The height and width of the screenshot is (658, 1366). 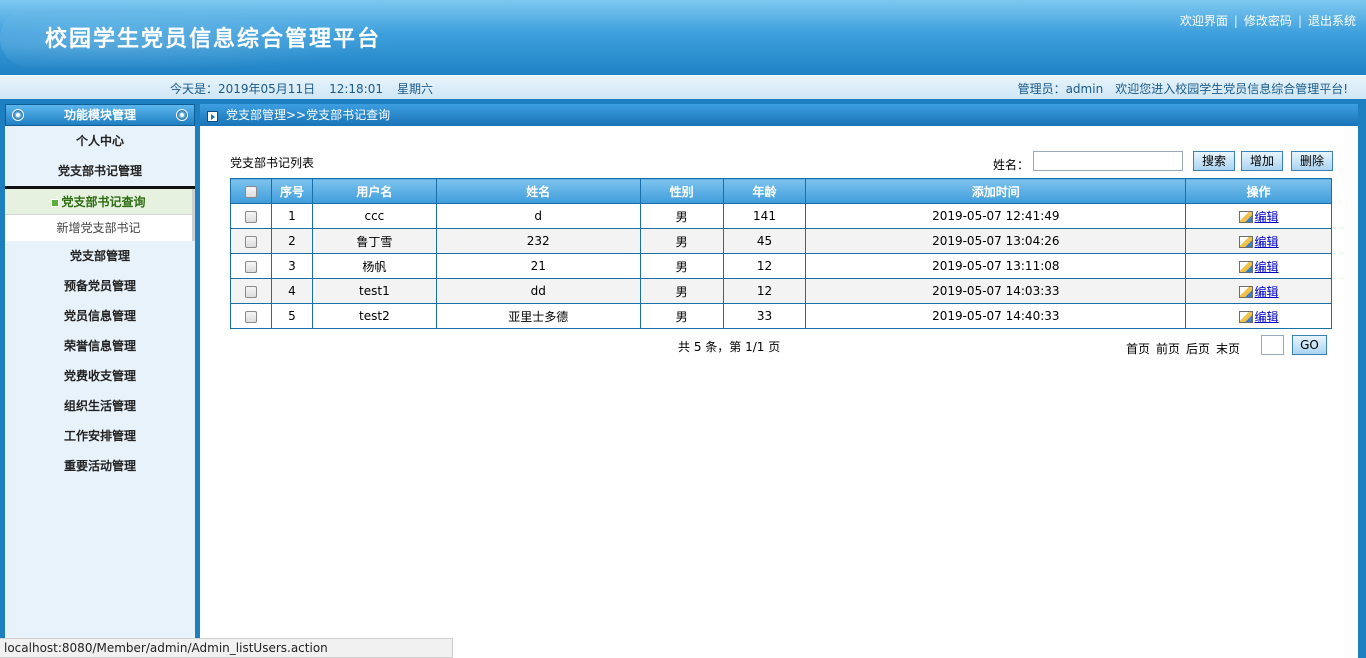 I want to click on top-links: 欢迎界面 | 修改密码 | 退出系统, so click(x=1267, y=21).